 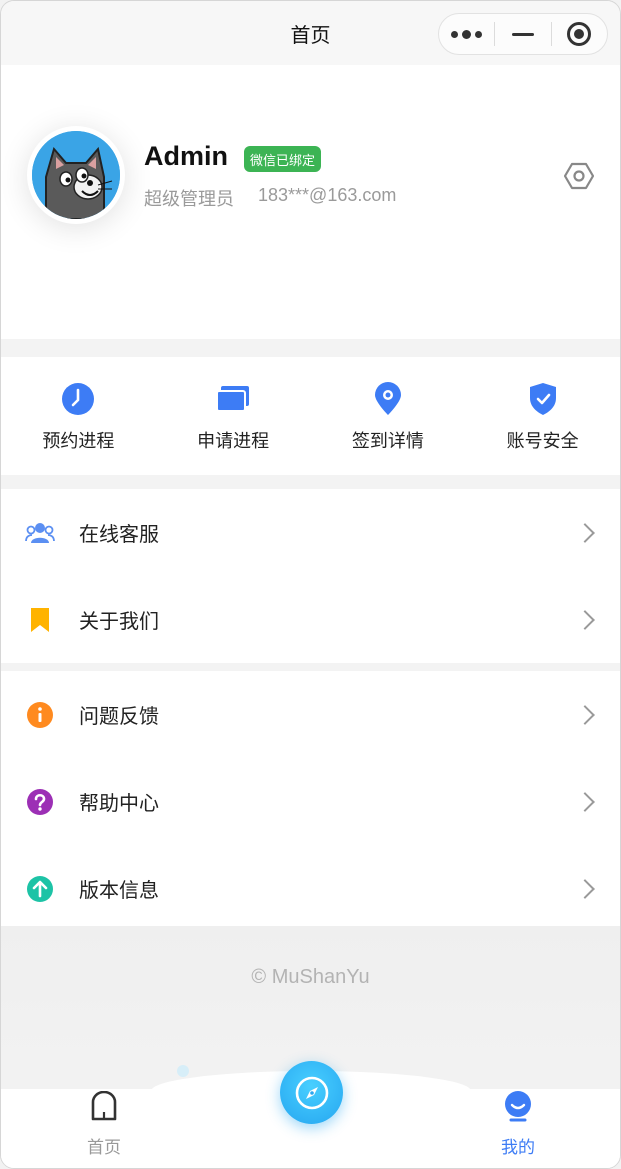 What do you see at coordinates (104, 1128) in the screenshot?
I see `tab-home: 首页` at bounding box center [104, 1128].